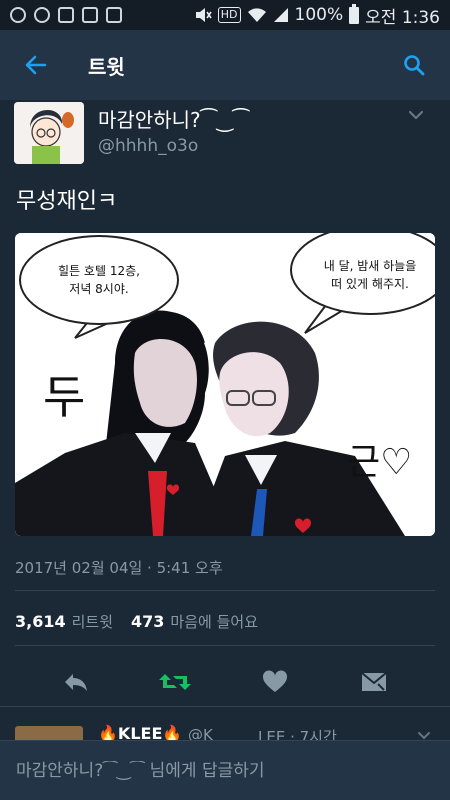 The image size is (450, 800). Describe the element at coordinates (42, 15) in the screenshot. I see `o-app-icon` at that location.